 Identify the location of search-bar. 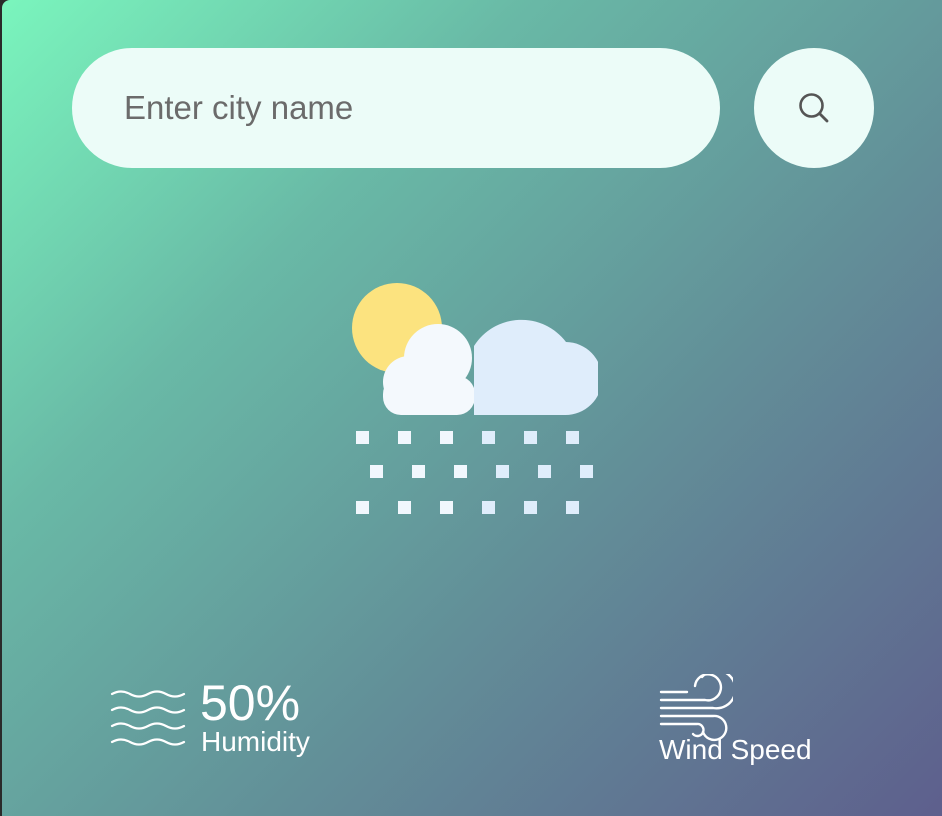
(473, 108).